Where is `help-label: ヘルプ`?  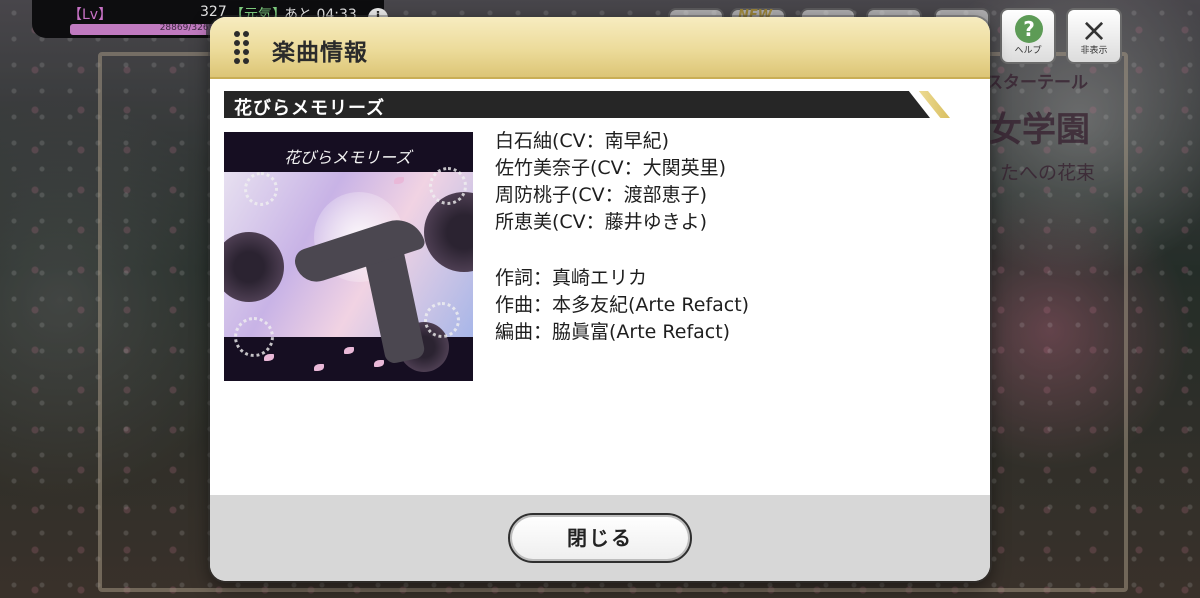
help-label: ヘルプ is located at coordinates (1028, 51).